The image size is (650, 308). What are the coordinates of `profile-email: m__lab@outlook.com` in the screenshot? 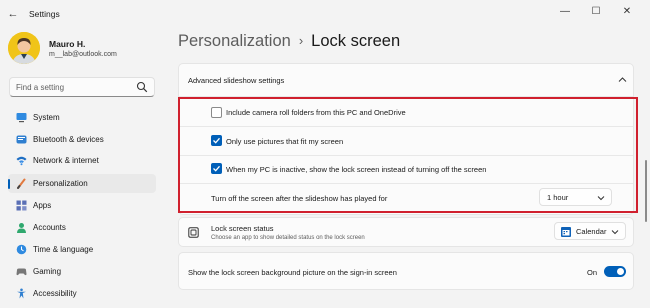 It's located at (83, 54).